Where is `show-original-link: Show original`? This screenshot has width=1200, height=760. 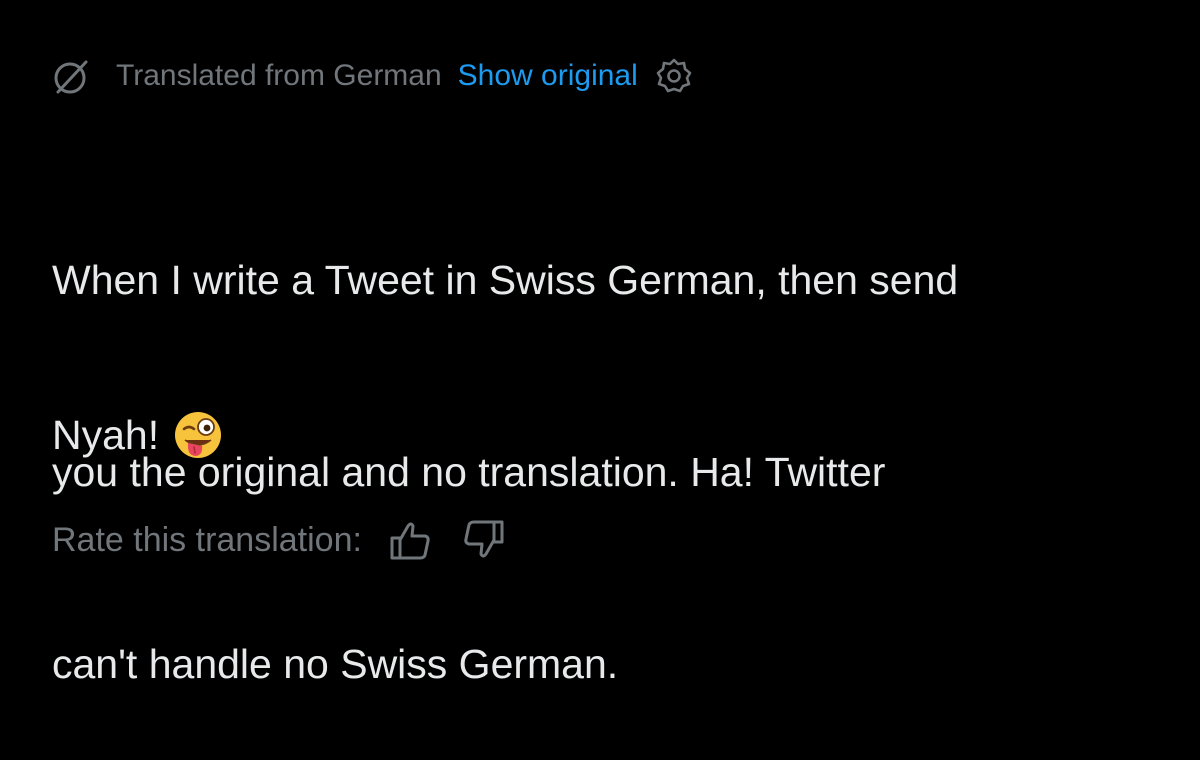
show-original-link: Show original is located at coordinates (548, 76).